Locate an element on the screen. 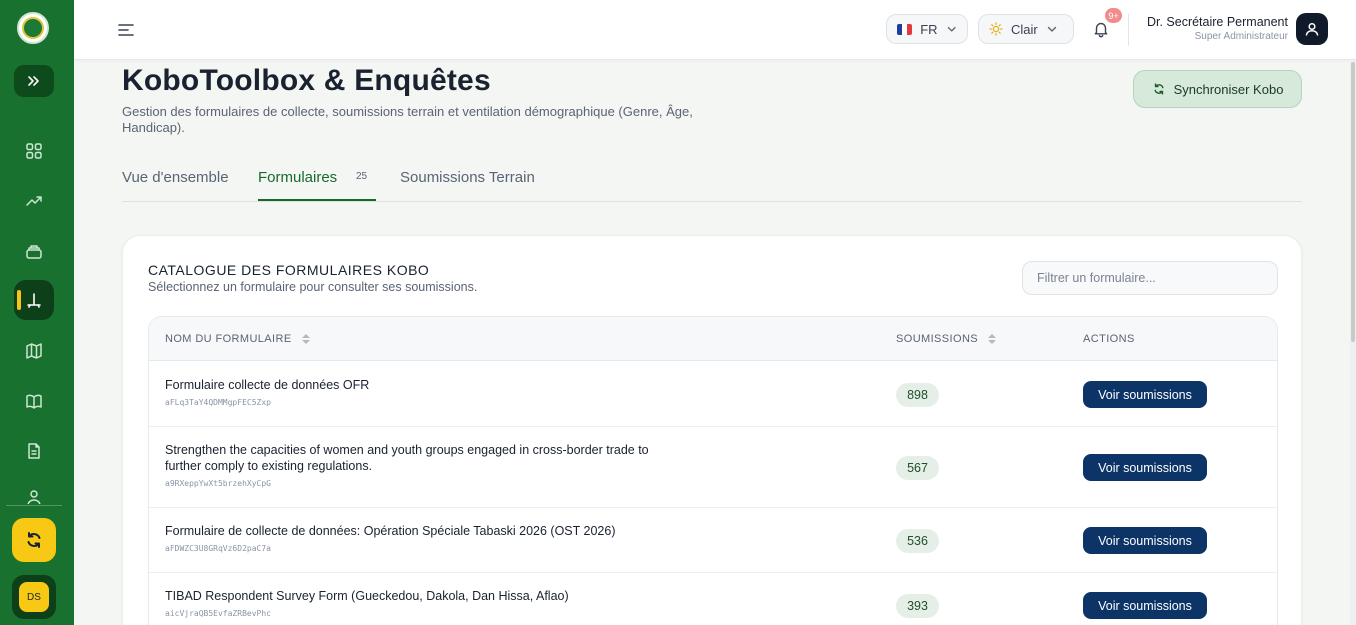 This screenshot has height=625, width=1356. page-title: KoboToolbox & Enquêtes is located at coordinates (306, 80).